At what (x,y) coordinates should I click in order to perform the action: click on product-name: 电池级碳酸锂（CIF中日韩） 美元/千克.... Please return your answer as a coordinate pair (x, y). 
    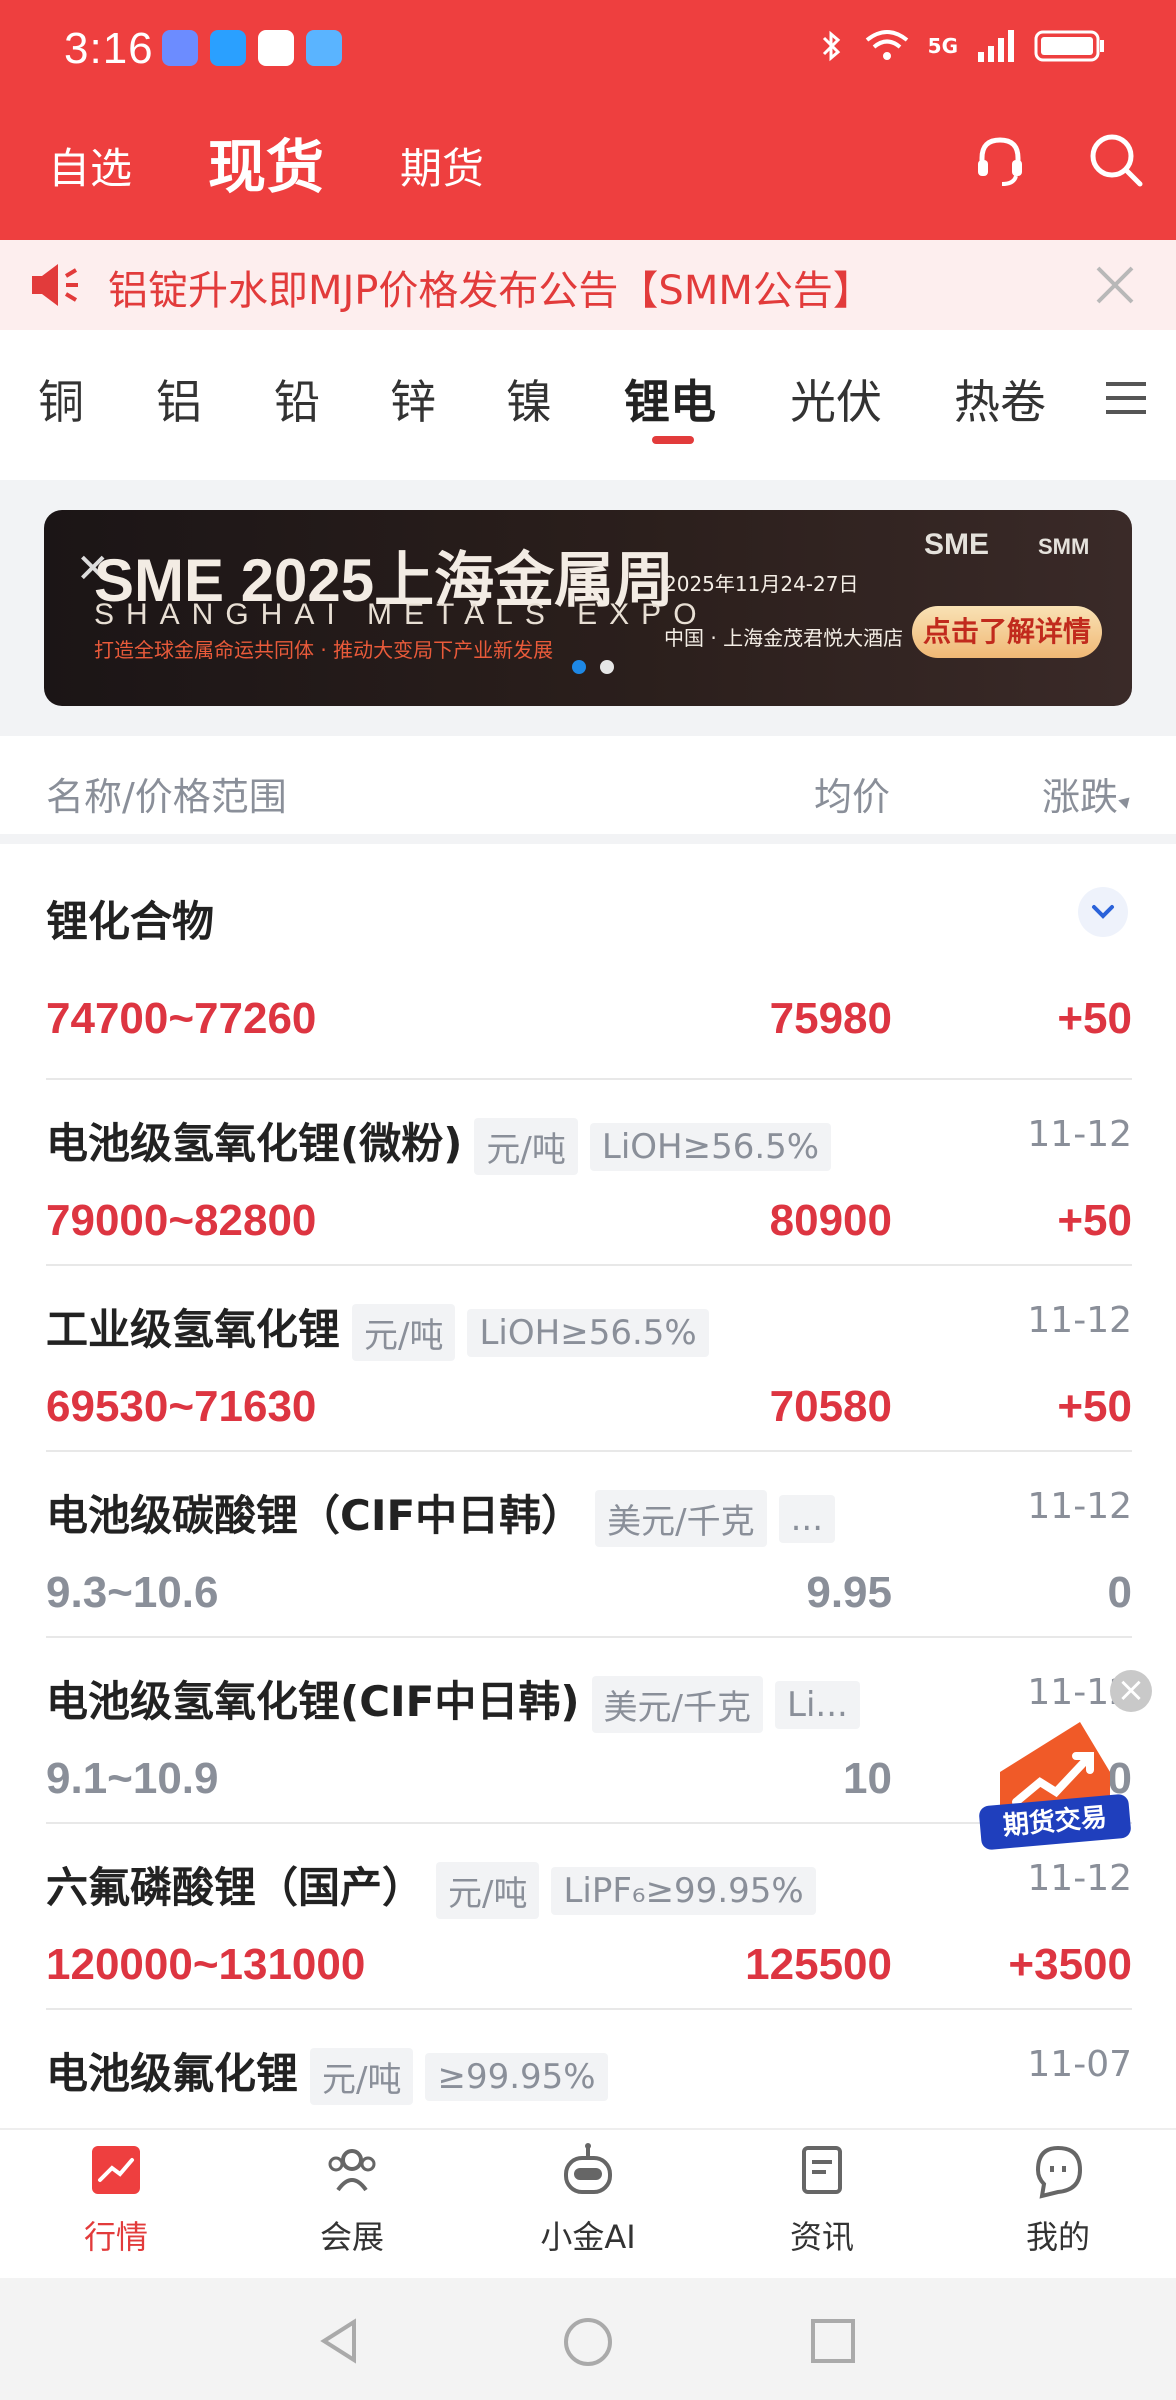
    Looking at the image, I should click on (441, 1514).